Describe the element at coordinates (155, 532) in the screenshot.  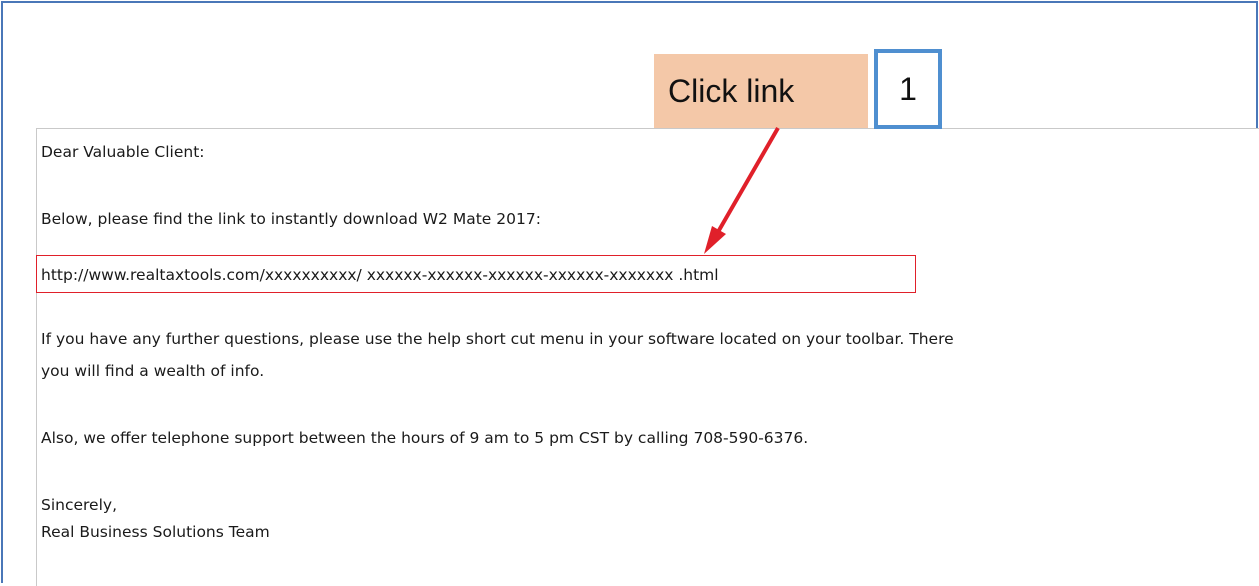
I see `email-signature: Real Business Solutions Team` at that location.